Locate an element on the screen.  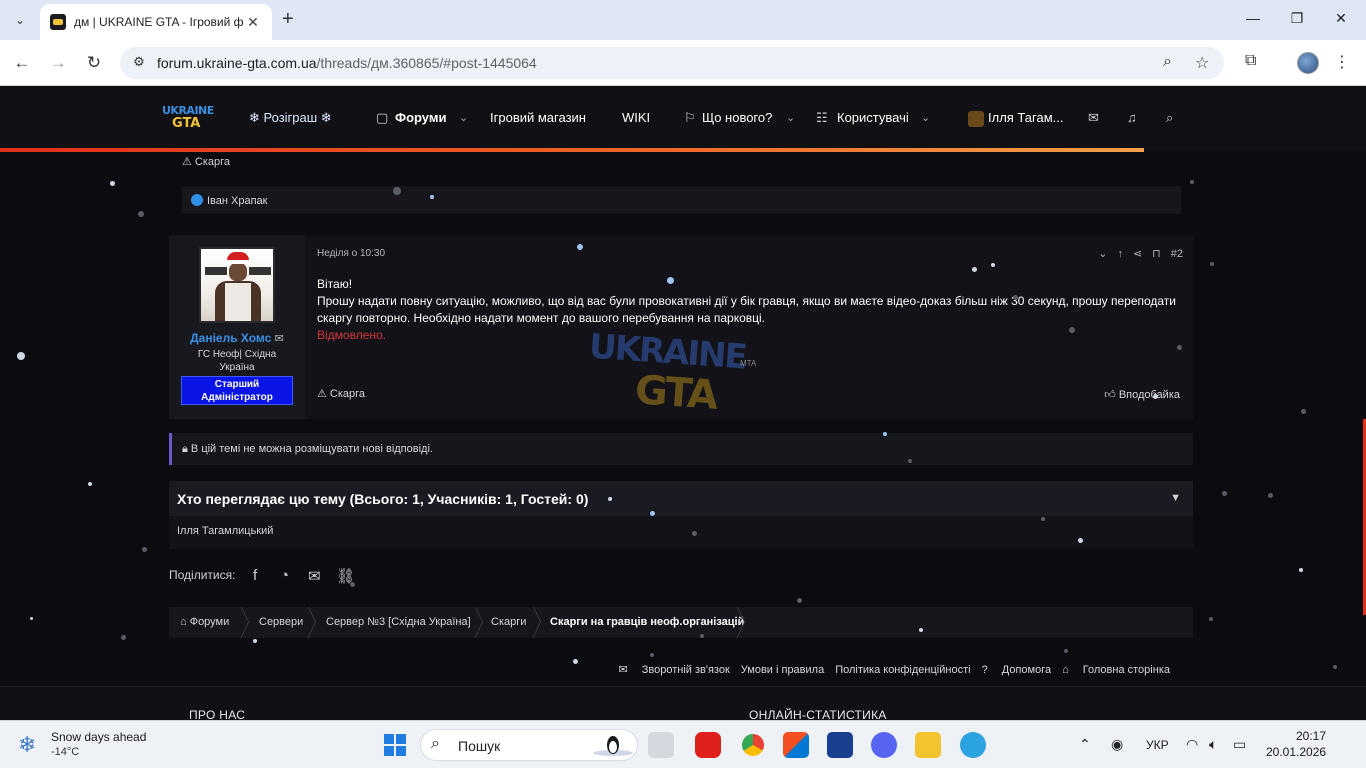
weather-title: Snow days ahead is located at coordinates (98, 737).